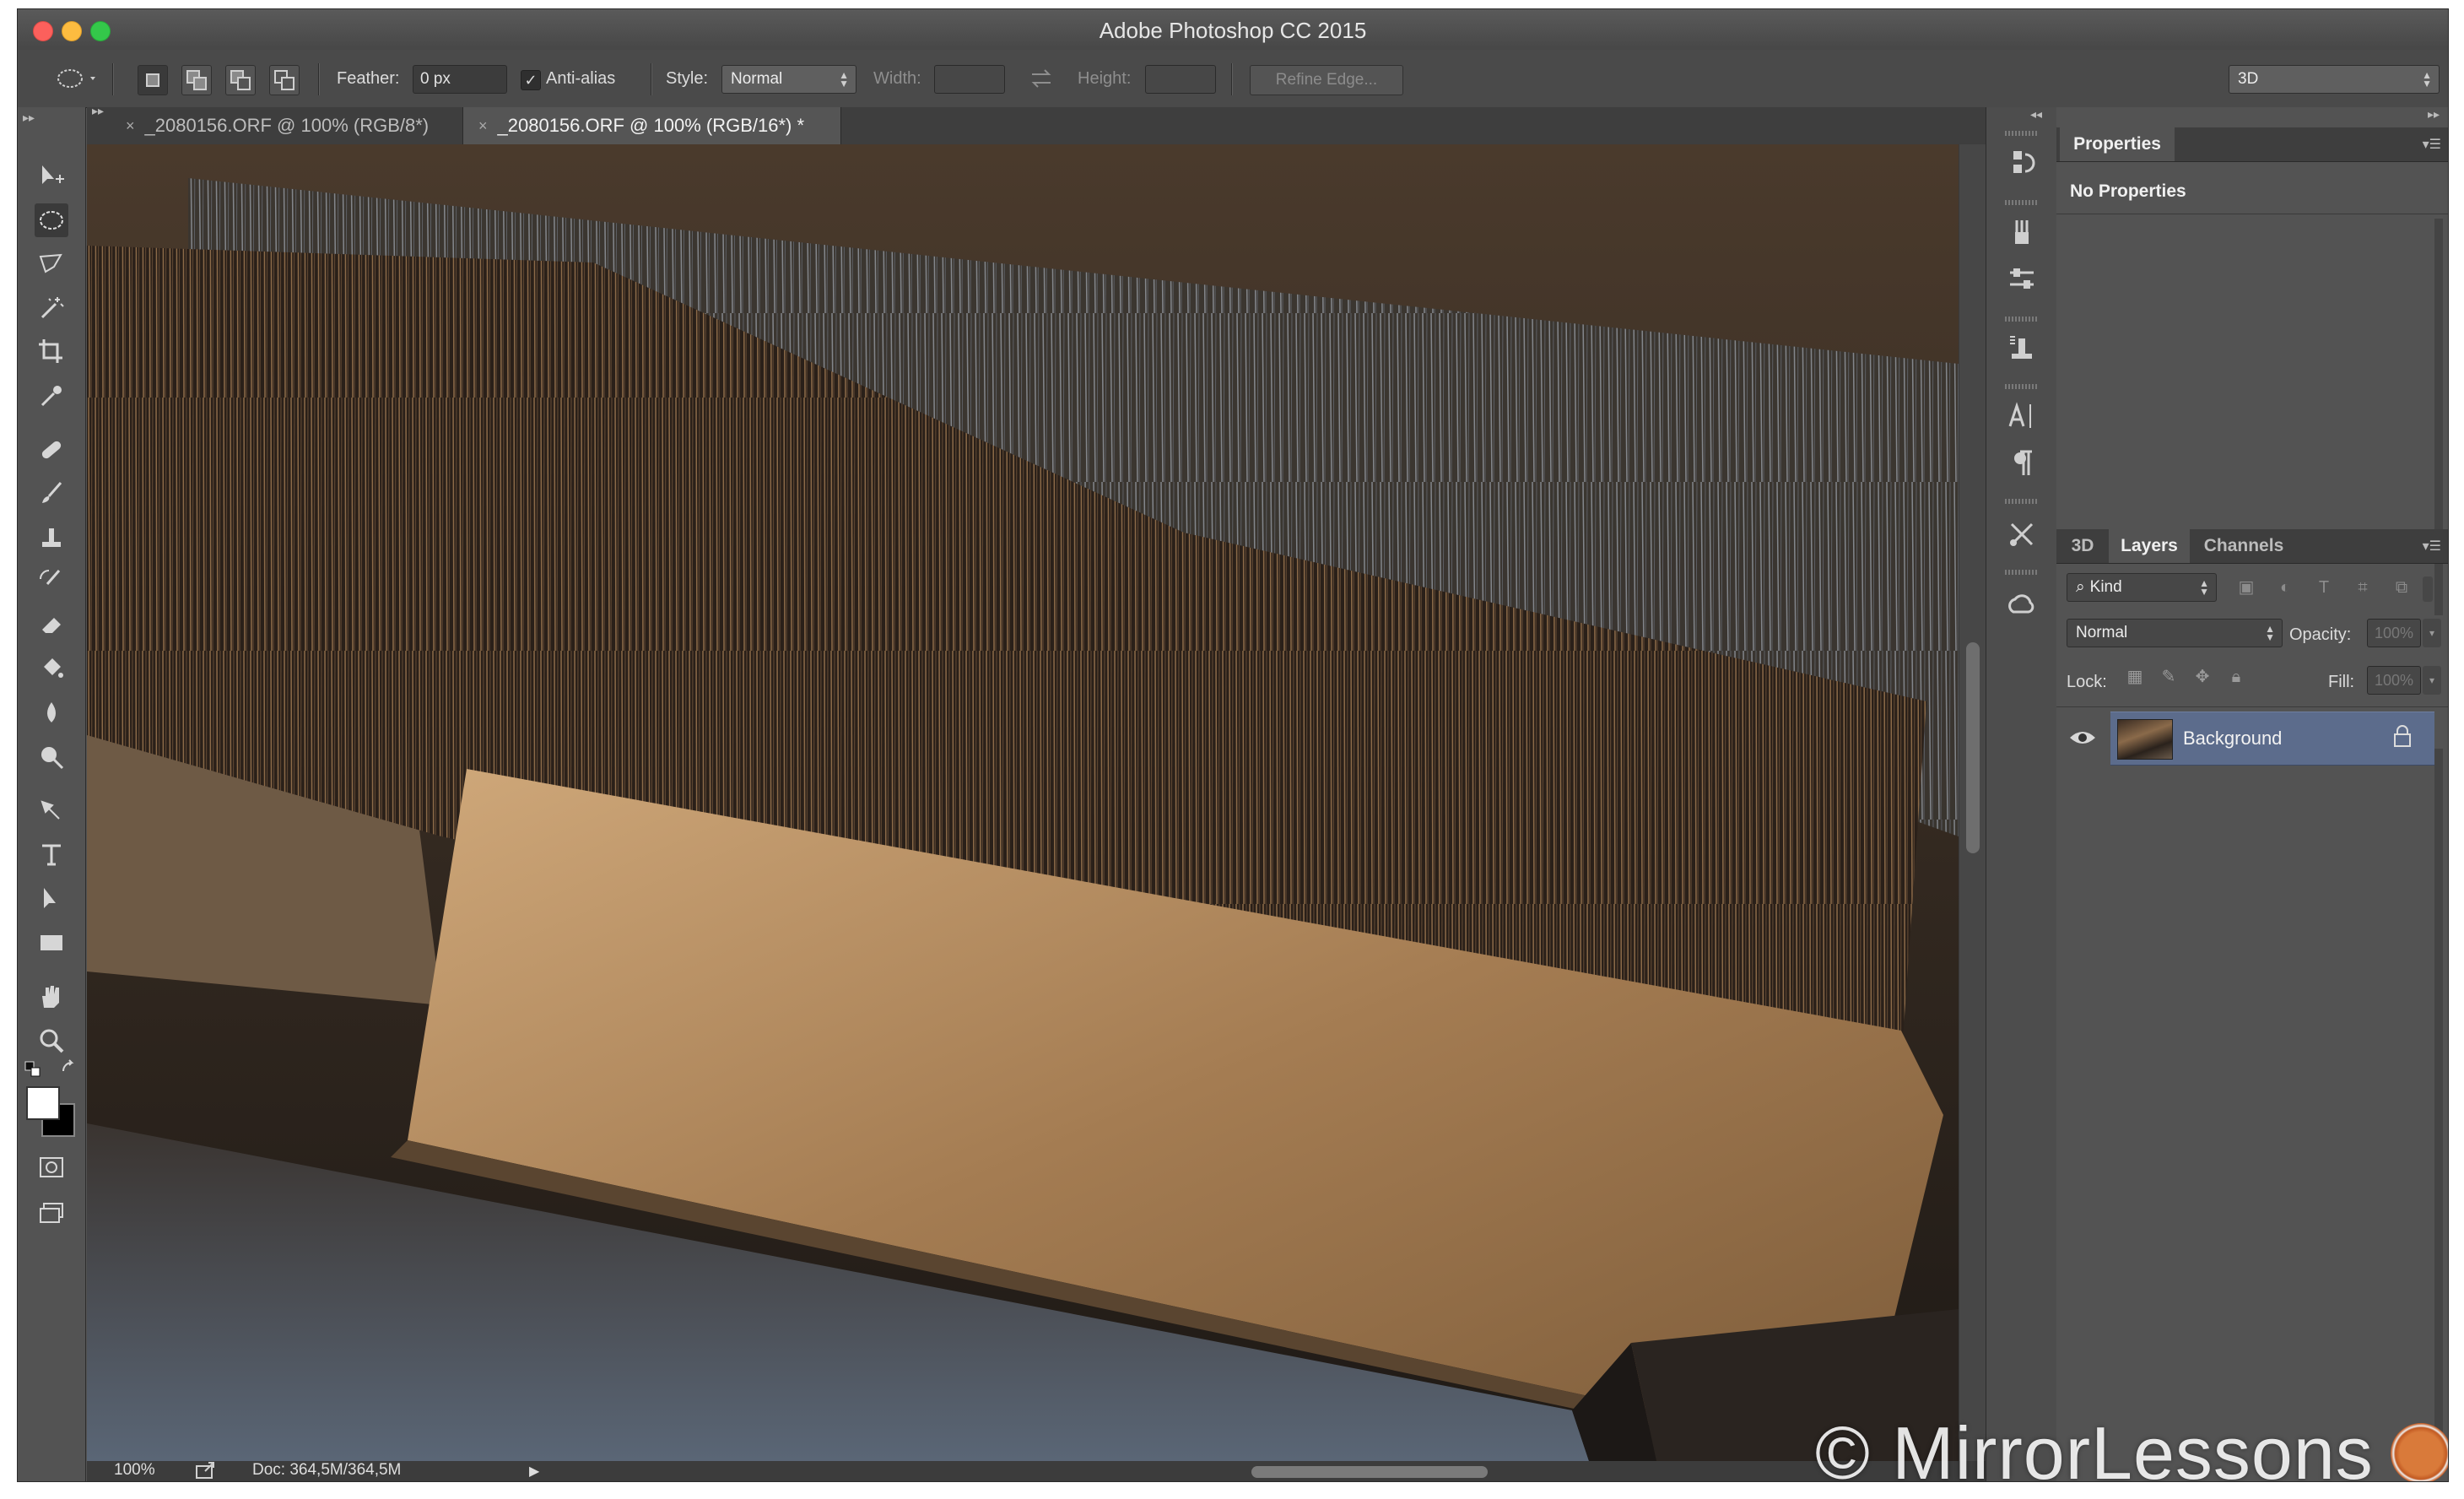  What do you see at coordinates (51, 855) in the screenshot?
I see `type-tool-icon` at bounding box center [51, 855].